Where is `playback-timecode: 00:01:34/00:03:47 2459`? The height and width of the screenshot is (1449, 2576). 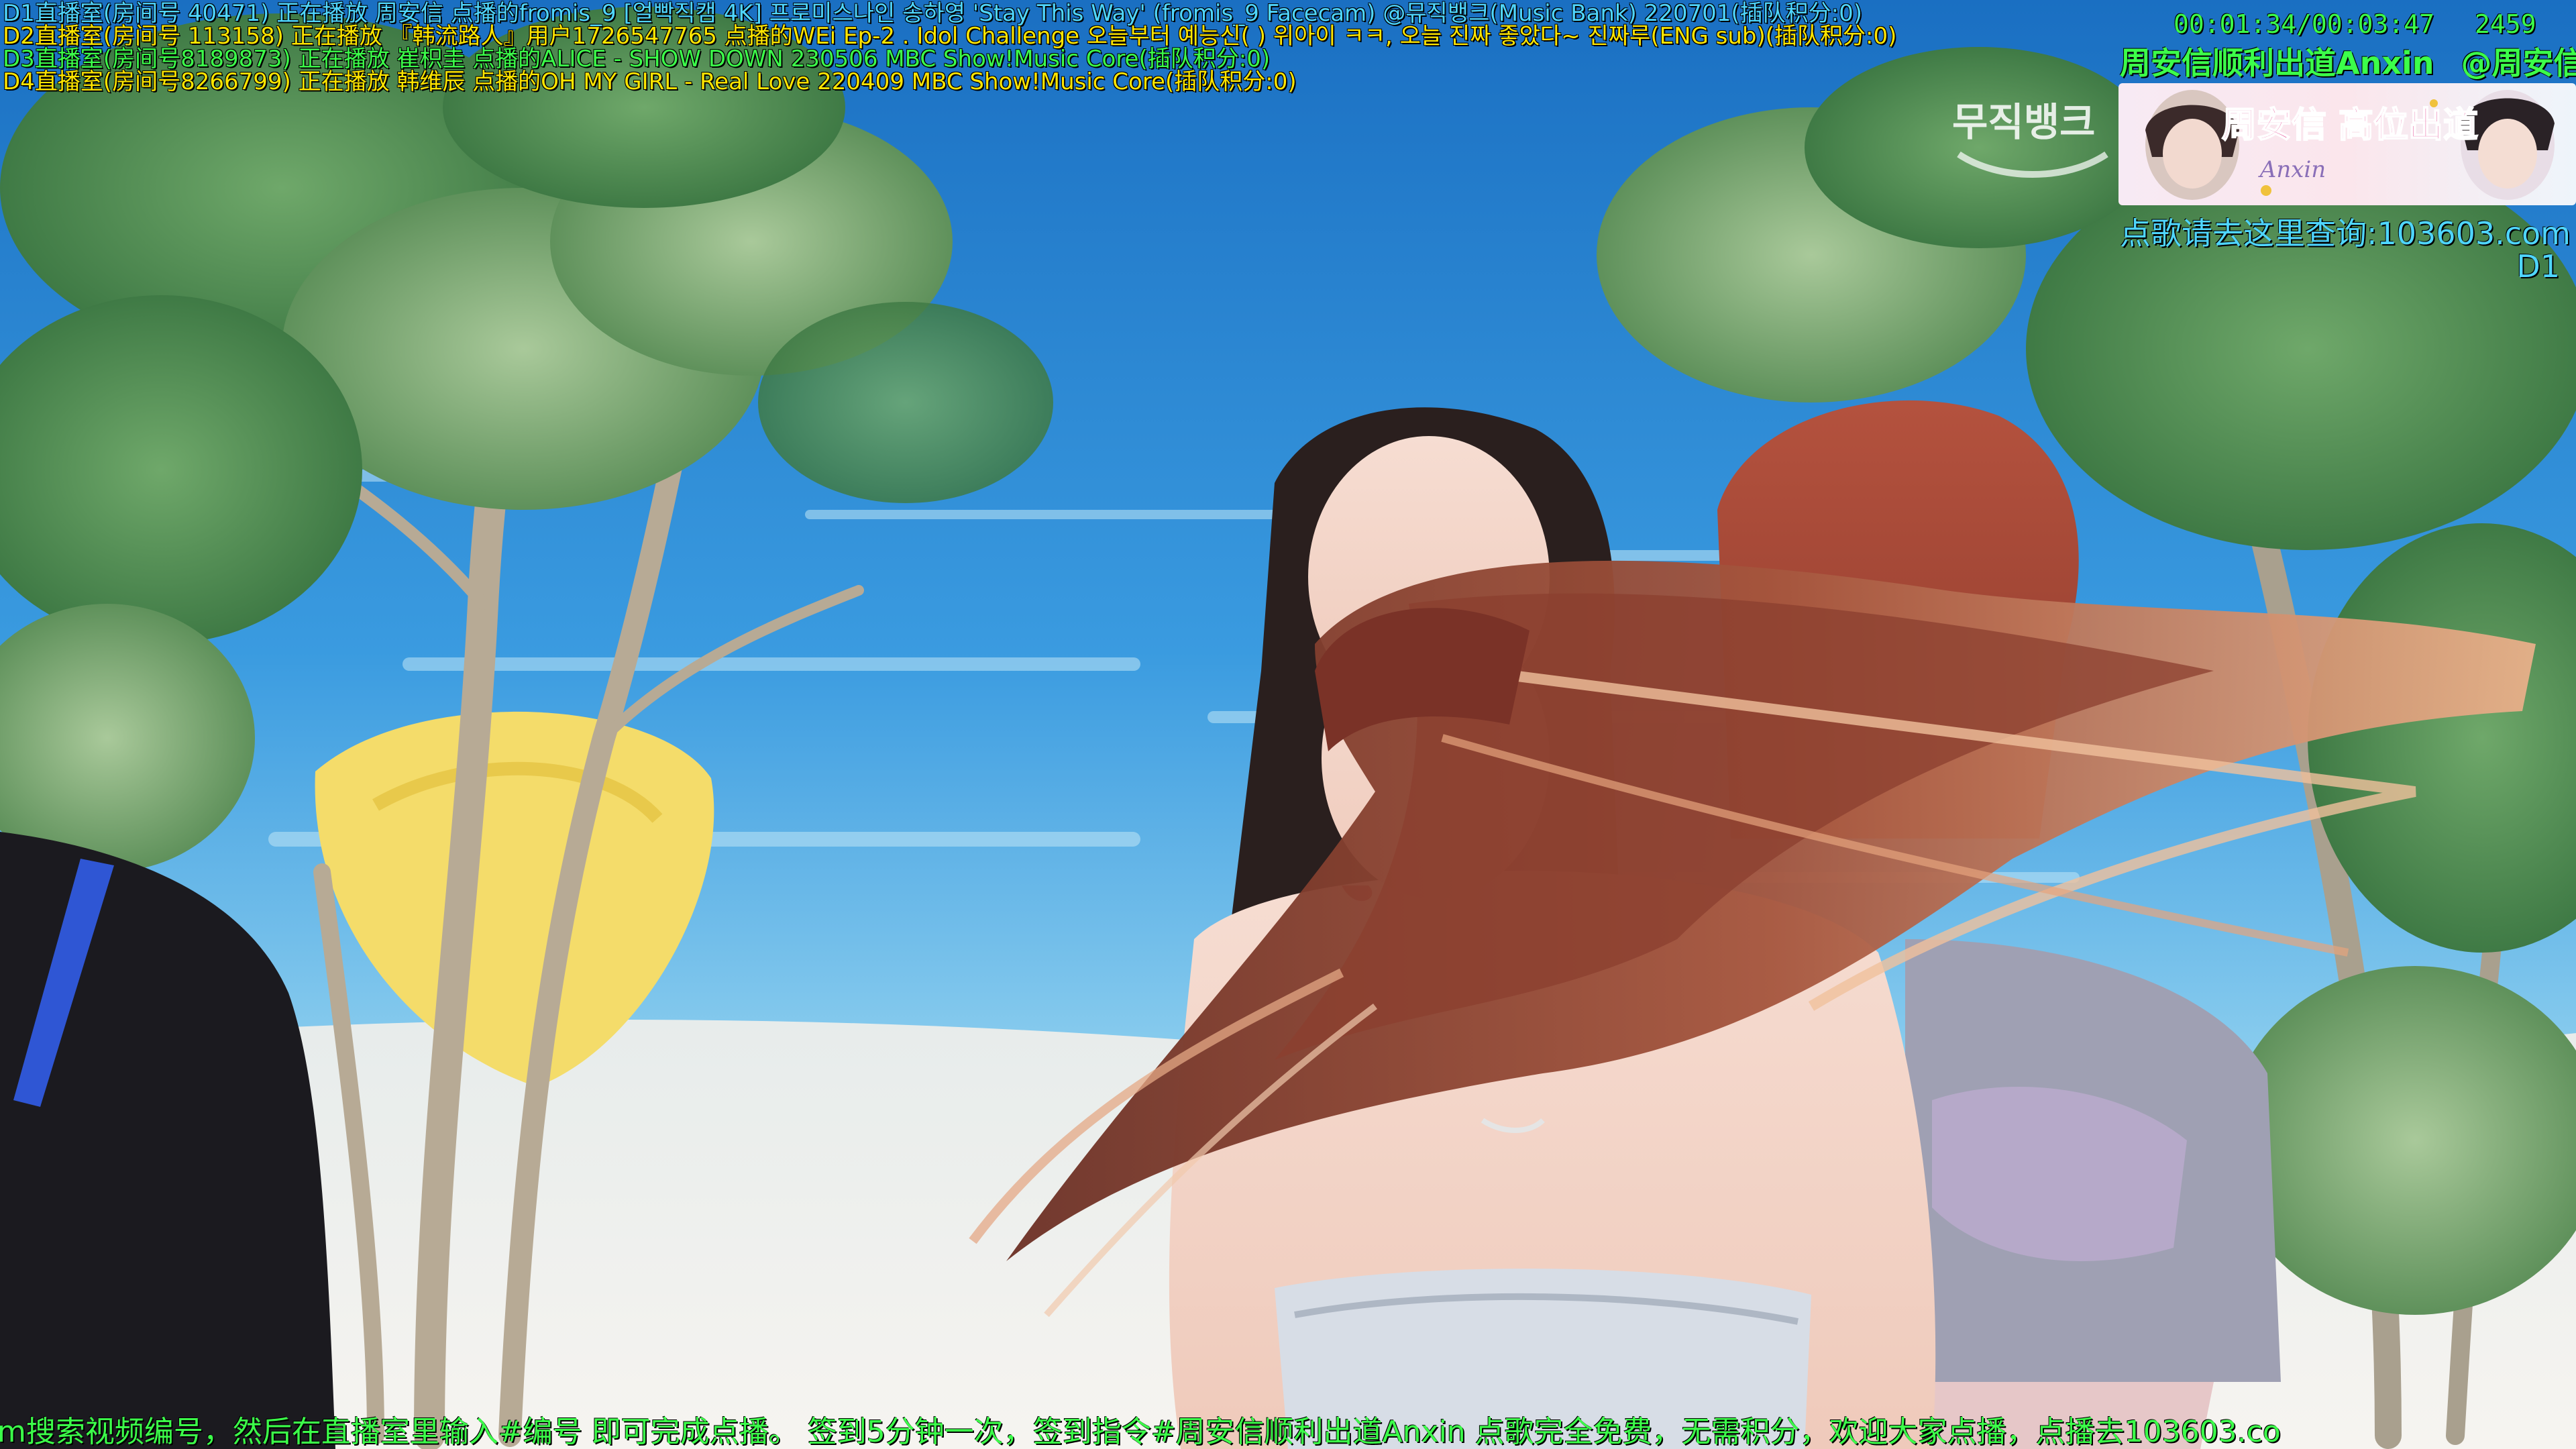 playback-timecode: 00:01:34/00:03:47 2459 is located at coordinates (2355, 24).